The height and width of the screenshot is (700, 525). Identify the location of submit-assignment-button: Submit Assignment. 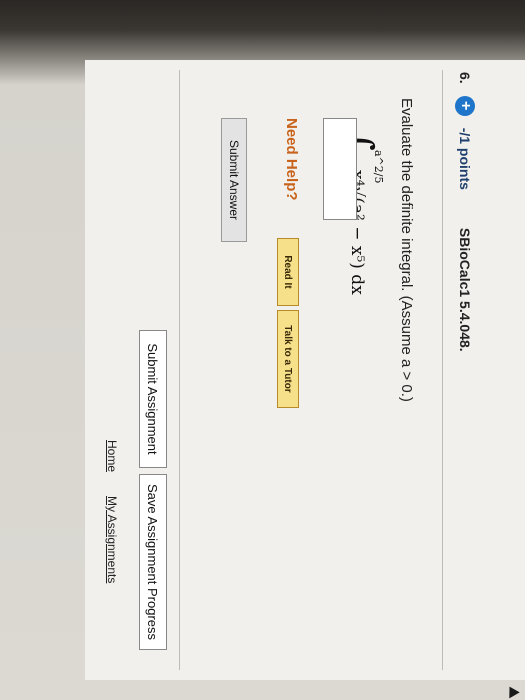
(153, 399).